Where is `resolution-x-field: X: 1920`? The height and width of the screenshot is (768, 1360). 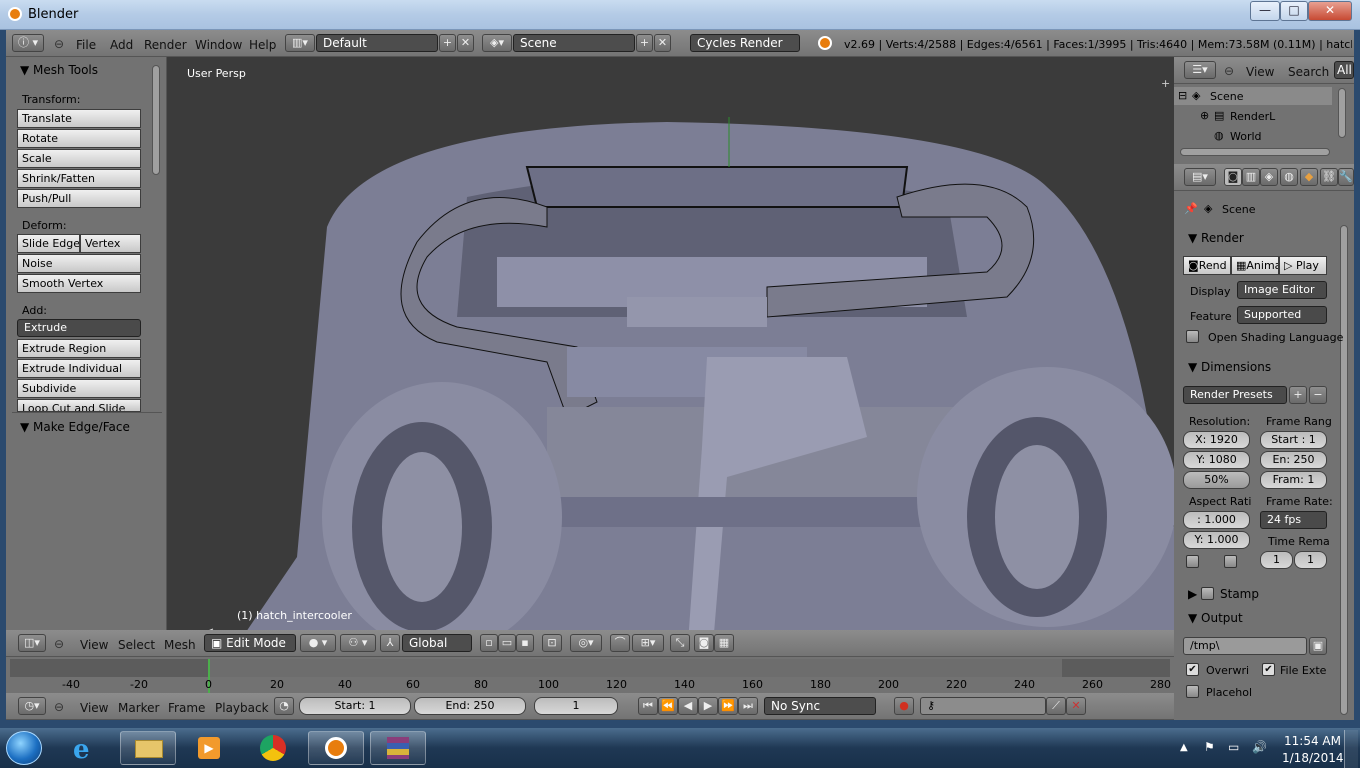
resolution-x-field: X: 1920 is located at coordinates (1216, 440).